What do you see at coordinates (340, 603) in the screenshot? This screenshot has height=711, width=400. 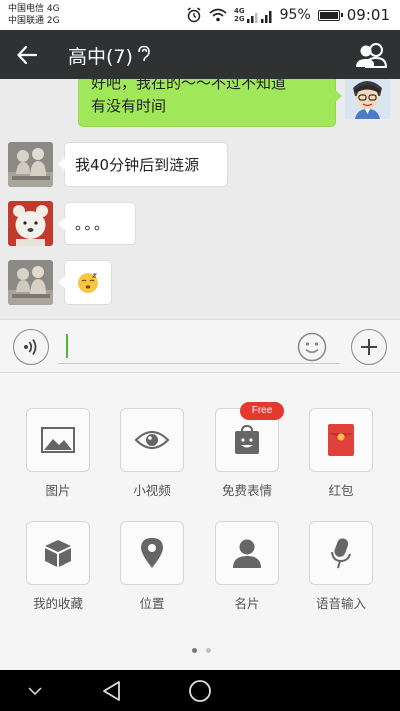 I see `tool-label: 语音输入` at bounding box center [340, 603].